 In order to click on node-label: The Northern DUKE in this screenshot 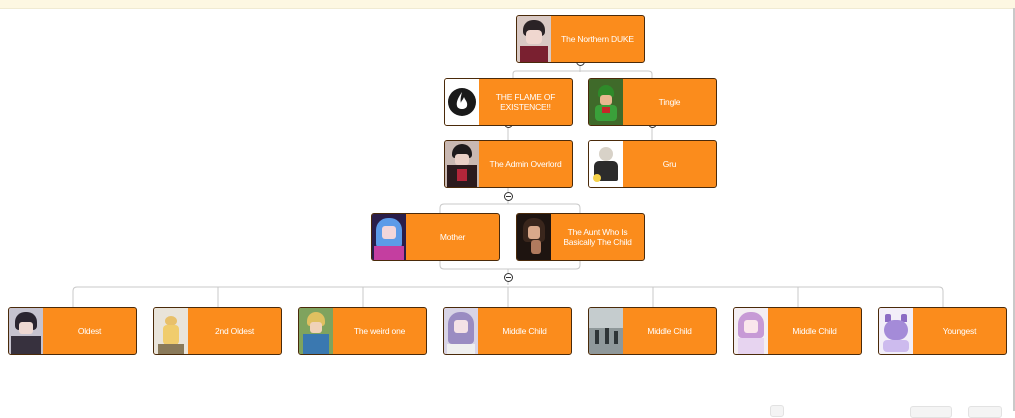, I will do `click(597, 39)`.